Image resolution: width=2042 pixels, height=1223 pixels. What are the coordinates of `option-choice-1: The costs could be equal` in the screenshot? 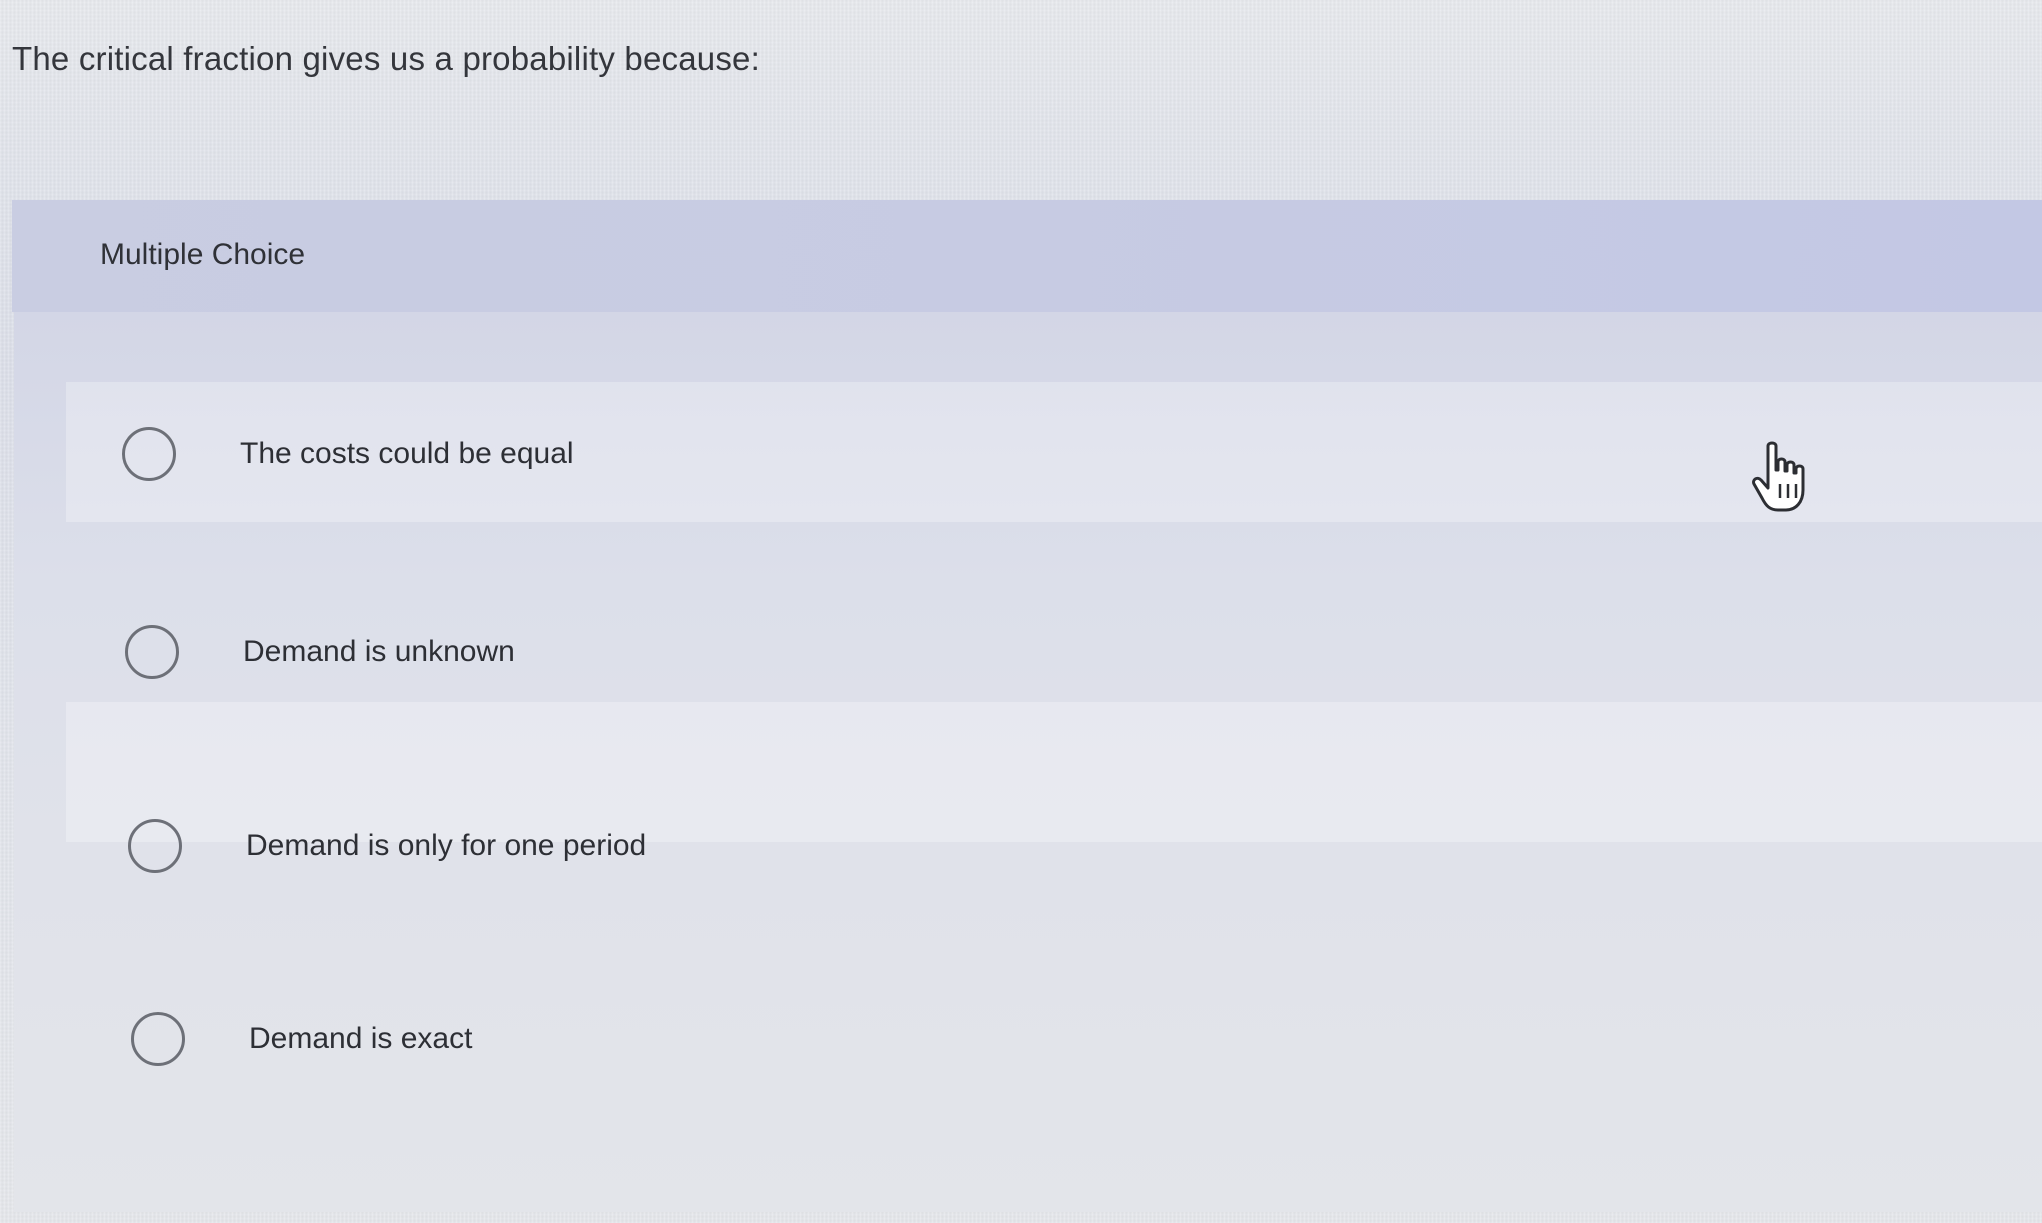 It's located at (348, 454).